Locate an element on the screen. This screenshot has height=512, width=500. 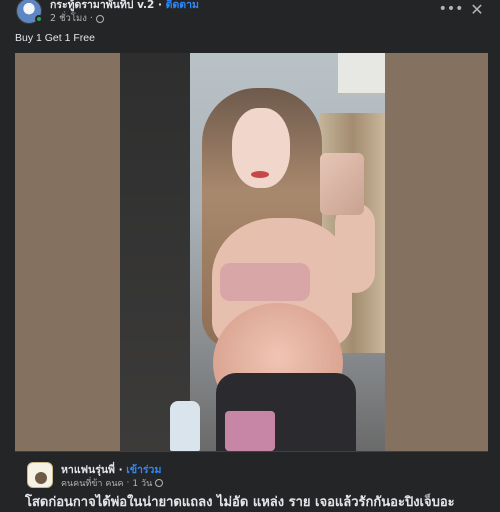
shared-author: คนคนที่ข้า คนค is located at coordinates (92, 483).